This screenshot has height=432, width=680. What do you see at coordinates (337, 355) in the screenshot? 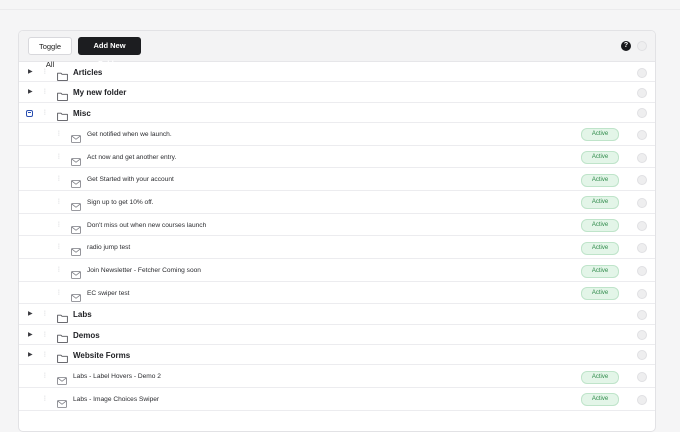
I see `folder-row: ▶ ⋮ Website Forms` at bounding box center [337, 355].